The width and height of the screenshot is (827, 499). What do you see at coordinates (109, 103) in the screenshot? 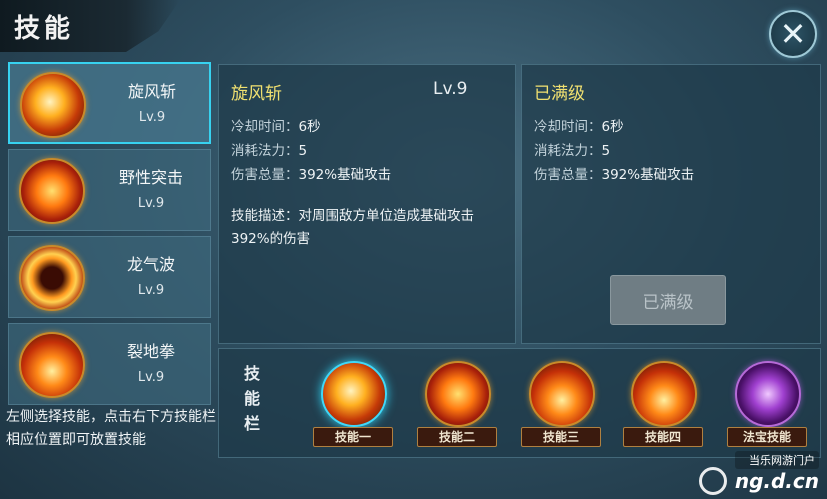
I see `skill-item-whirlwind-slash: 旋风斩 Lv.9` at bounding box center [109, 103].